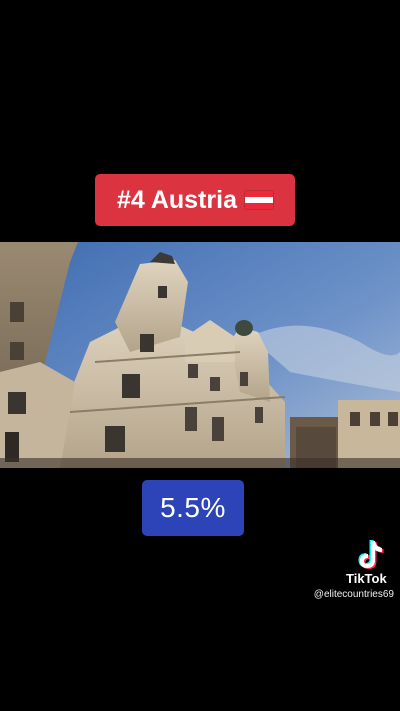 The width and height of the screenshot is (400, 711). I want to click on austria-flag-icon, so click(258, 200).